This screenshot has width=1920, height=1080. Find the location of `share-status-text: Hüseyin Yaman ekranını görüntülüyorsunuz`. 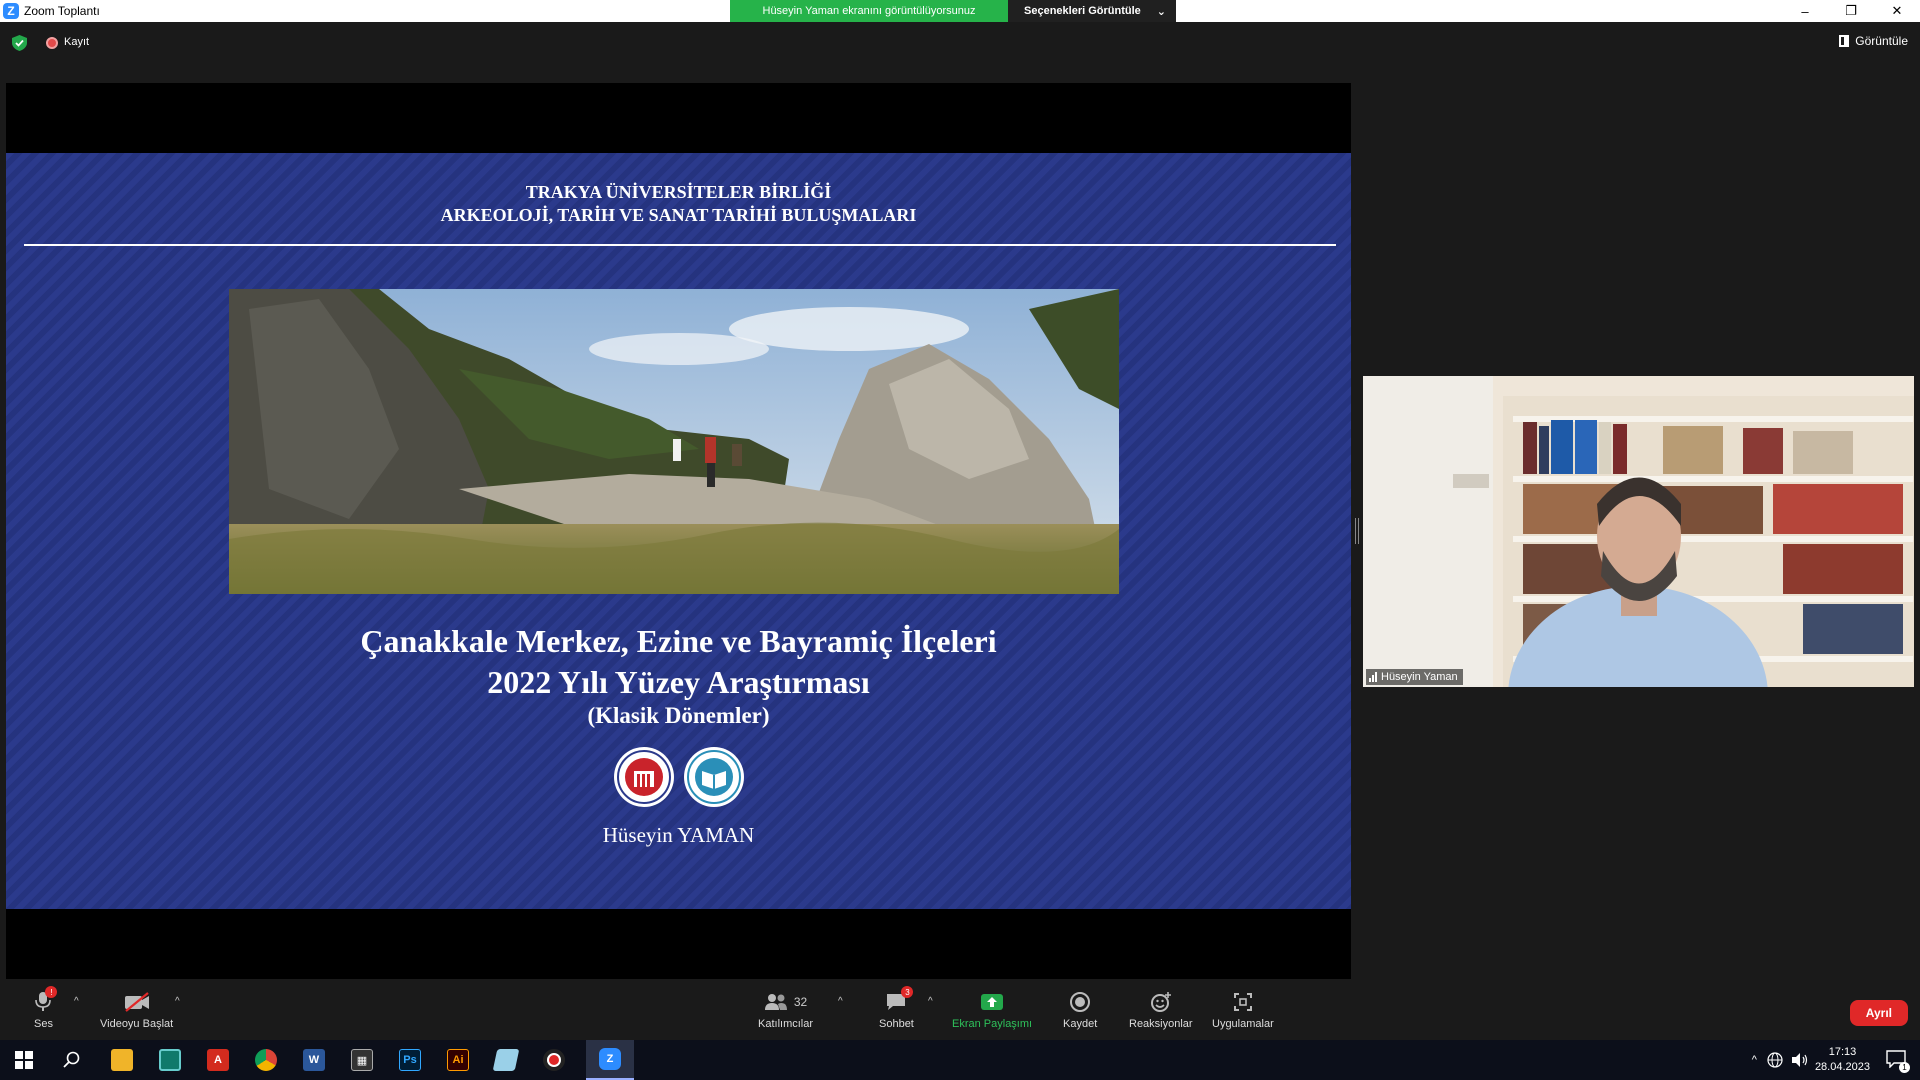

share-status-text: Hüseyin Yaman ekranını görüntülüyorsunuz is located at coordinates (869, 11).